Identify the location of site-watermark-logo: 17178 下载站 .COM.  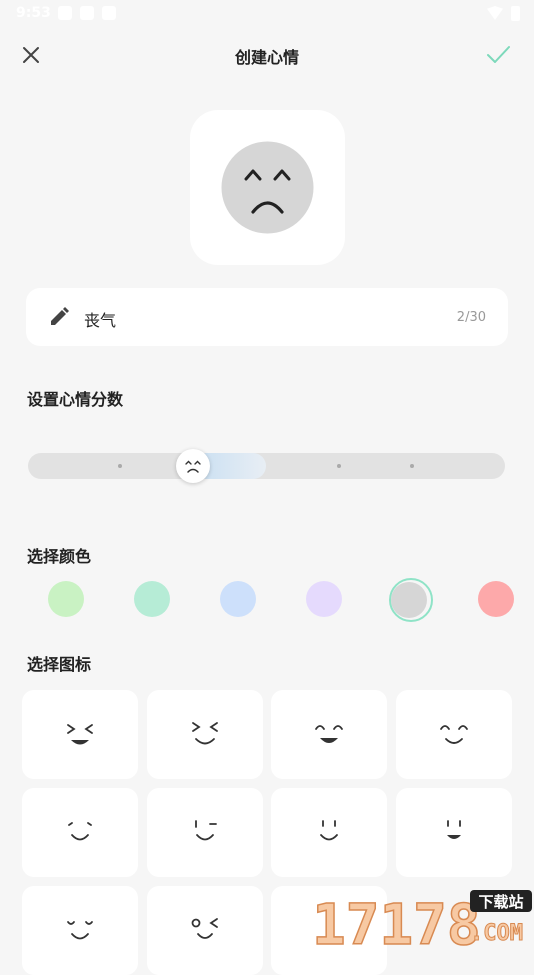
(421, 920).